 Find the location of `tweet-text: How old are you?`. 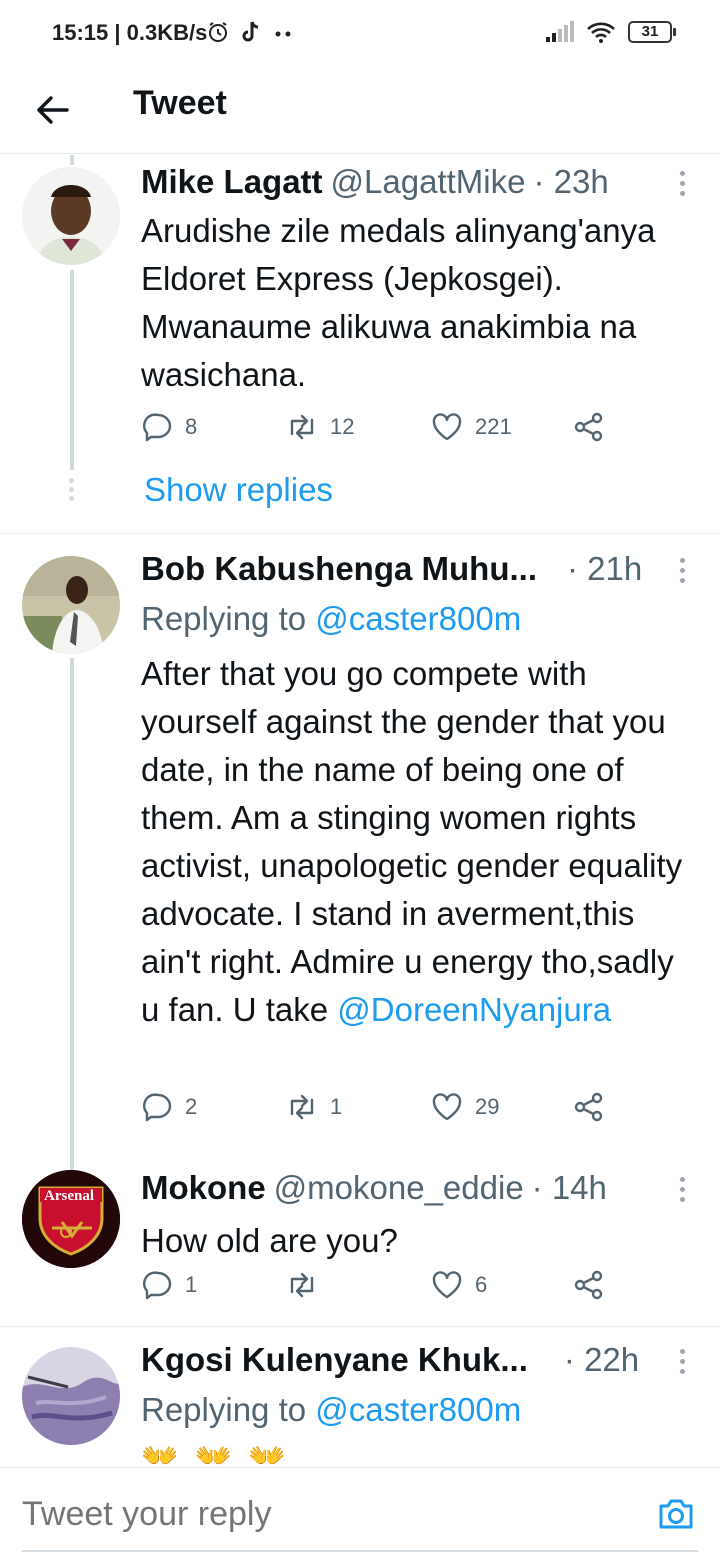

tweet-text: How old are you? is located at coordinates (269, 1240).